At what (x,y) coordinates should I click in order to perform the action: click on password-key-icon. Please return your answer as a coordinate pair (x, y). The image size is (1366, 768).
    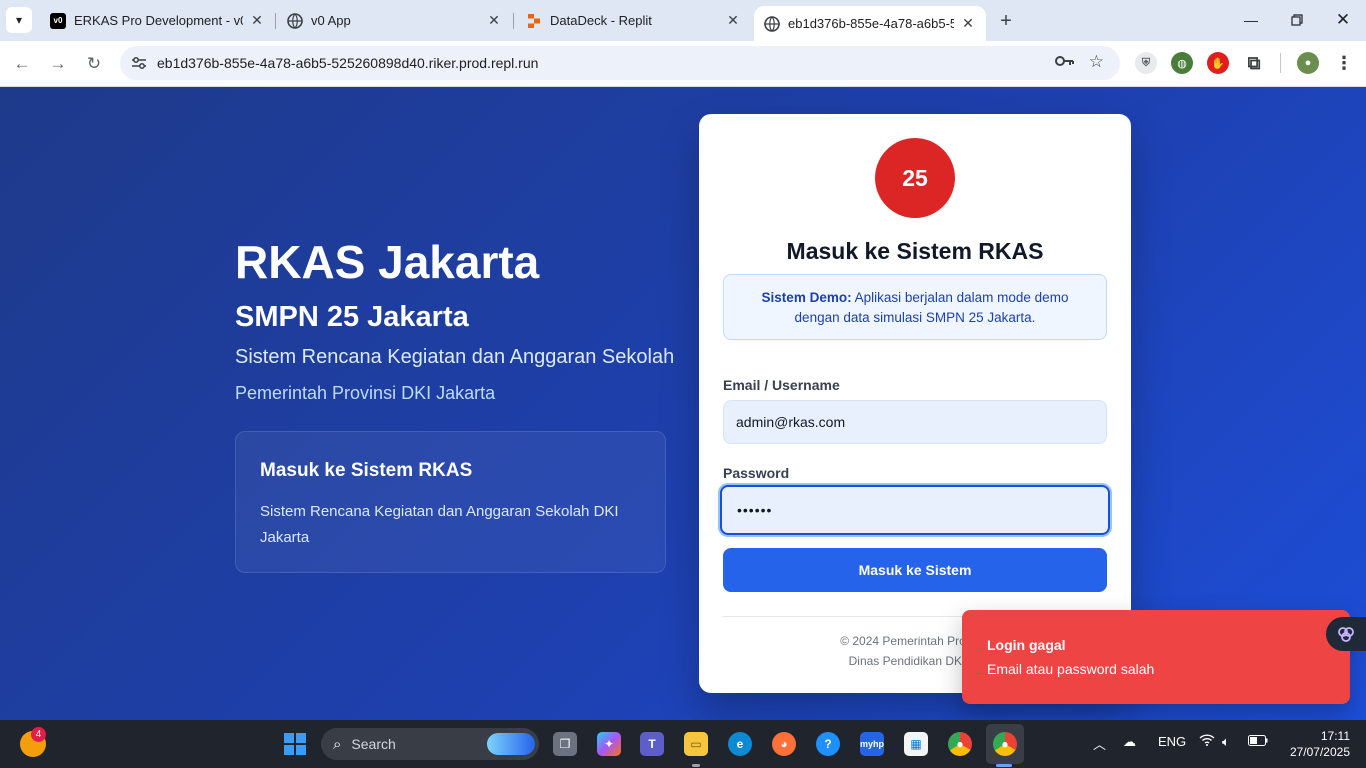
    Looking at the image, I should click on (1064, 62).